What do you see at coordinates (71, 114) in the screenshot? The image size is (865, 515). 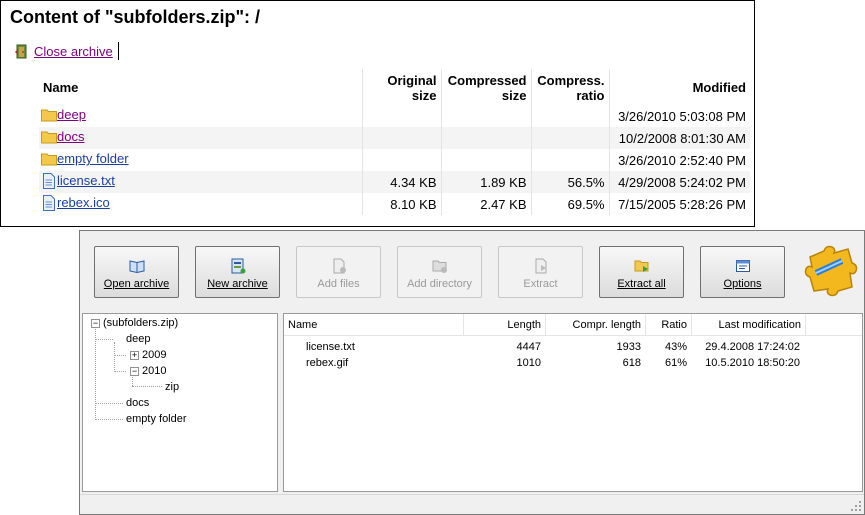 I see `folder-link-deep: deep` at bounding box center [71, 114].